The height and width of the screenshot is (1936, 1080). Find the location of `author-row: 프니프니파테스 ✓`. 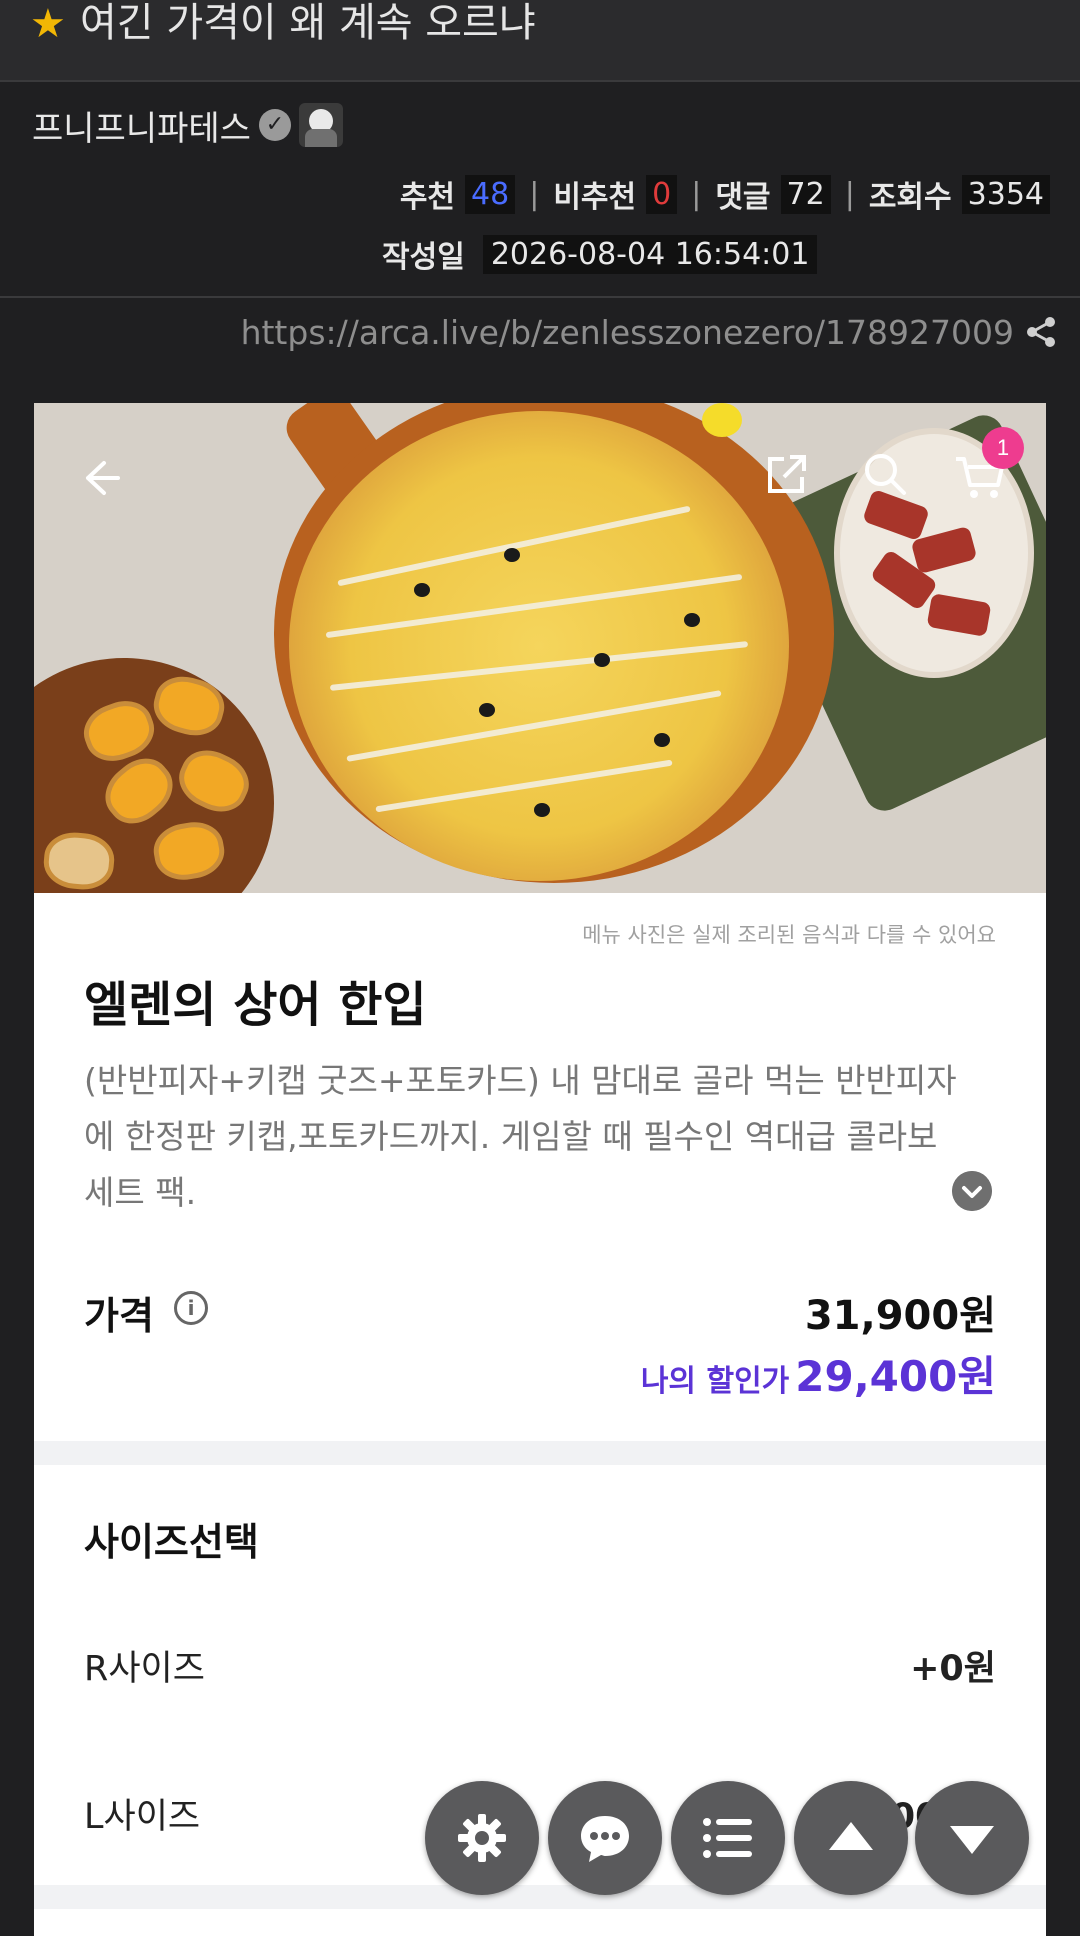

author-row: 프니프니파테스 ✓ is located at coordinates (187, 125).